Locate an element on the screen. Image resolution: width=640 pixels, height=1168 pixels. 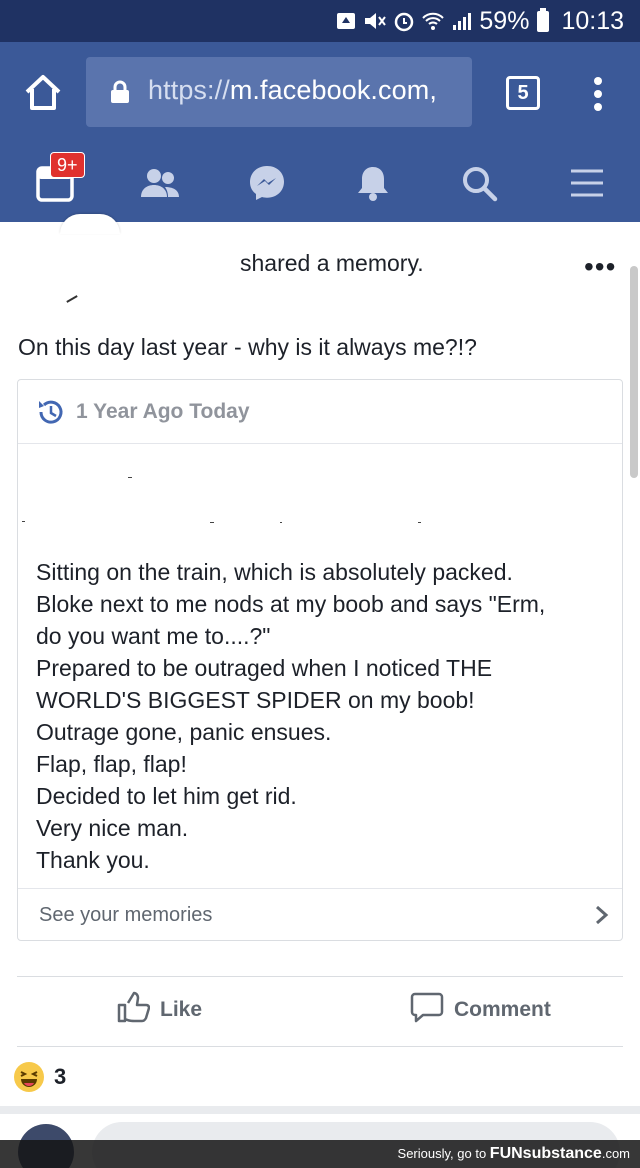
scrollbar is located at coordinates (634, 372).